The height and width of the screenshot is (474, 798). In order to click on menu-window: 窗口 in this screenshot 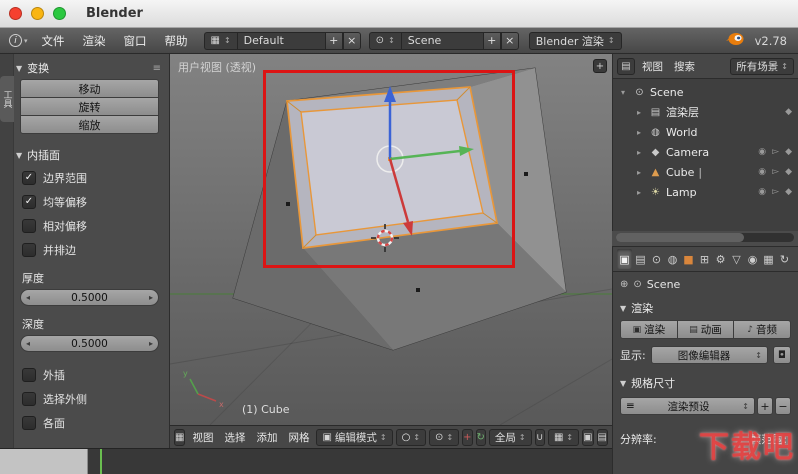, I will do `click(135, 41)`.